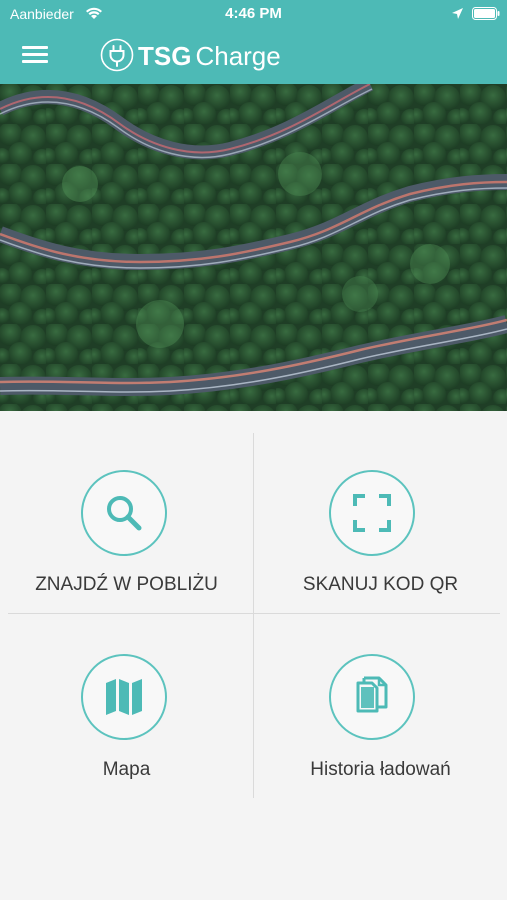 This screenshot has width=507, height=900. What do you see at coordinates (165, 56) in the screenshot?
I see `logo-brand: TSG` at bounding box center [165, 56].